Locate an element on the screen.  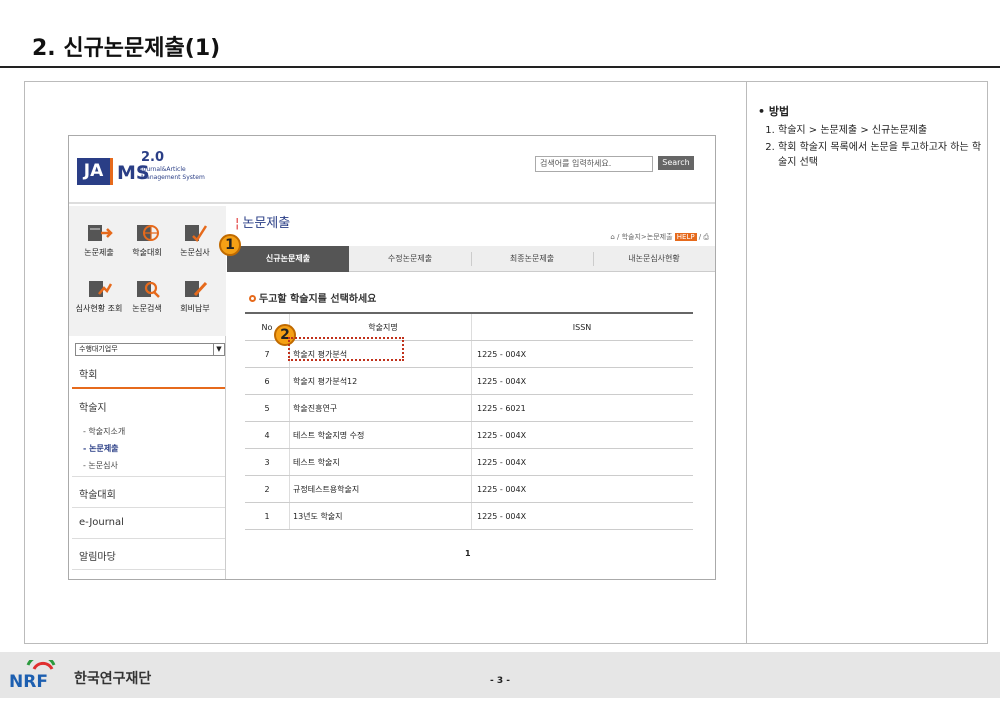
task-select-value: 수행대기업무 is located at coordinates (98, 349).